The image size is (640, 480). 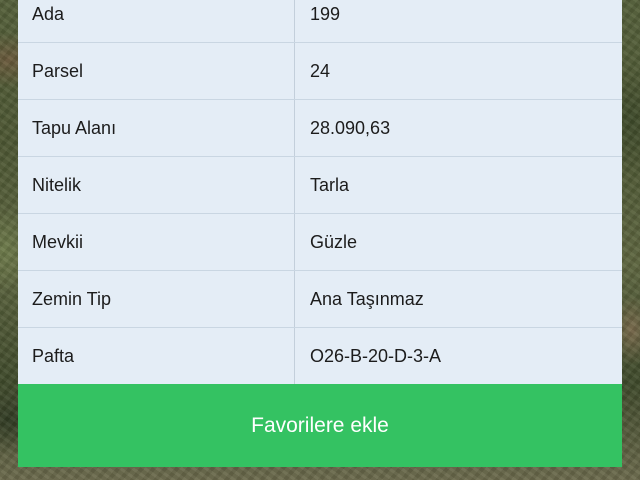 I want to click on row-label: Tapu Alanı, so click(x=156, y=128).